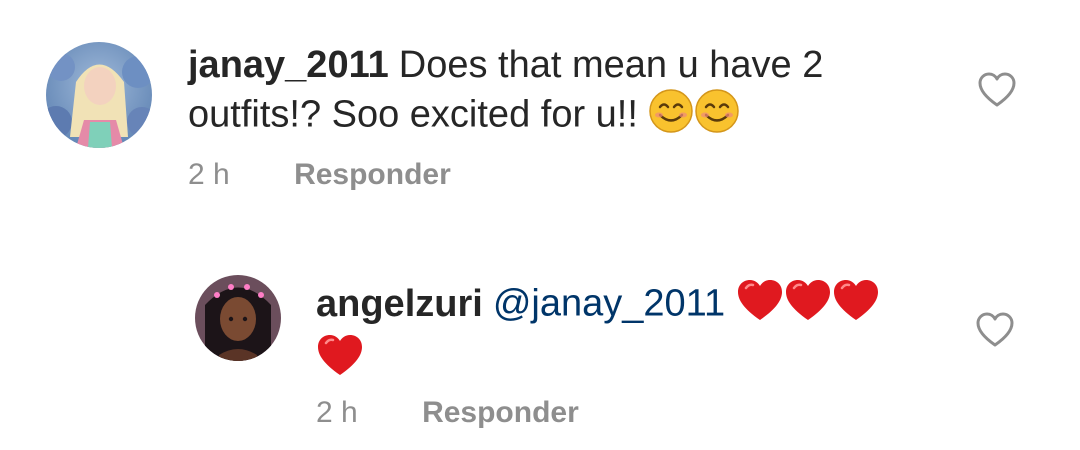 The image size is (1080, 450). I want to click on avatar-janay_2011, so click(99, 95).